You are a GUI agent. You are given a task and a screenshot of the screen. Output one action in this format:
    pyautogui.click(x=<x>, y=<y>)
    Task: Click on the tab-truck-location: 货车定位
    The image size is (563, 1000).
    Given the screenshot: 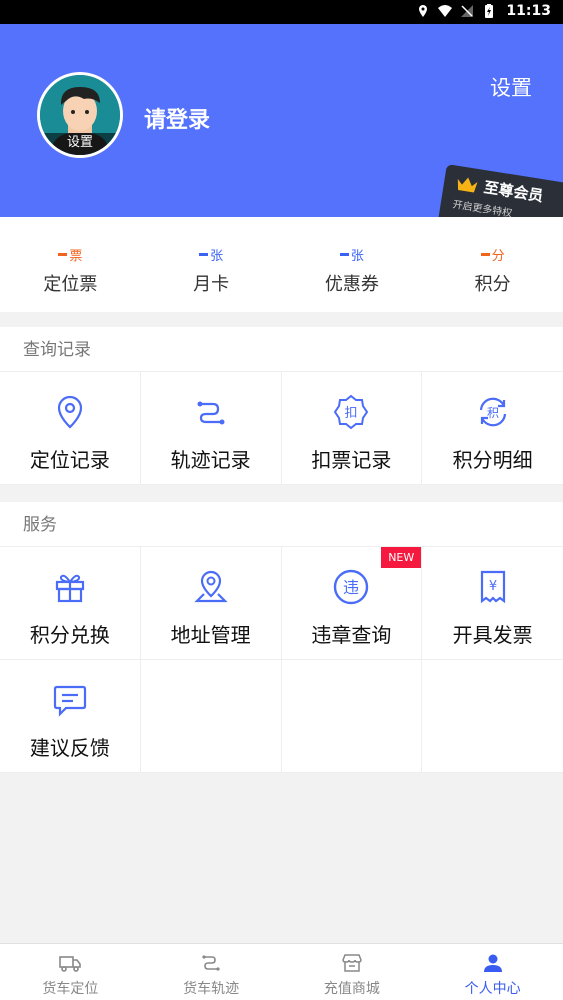 What is the action you would take?
    pyautogui.click(x=70, y=972)
    